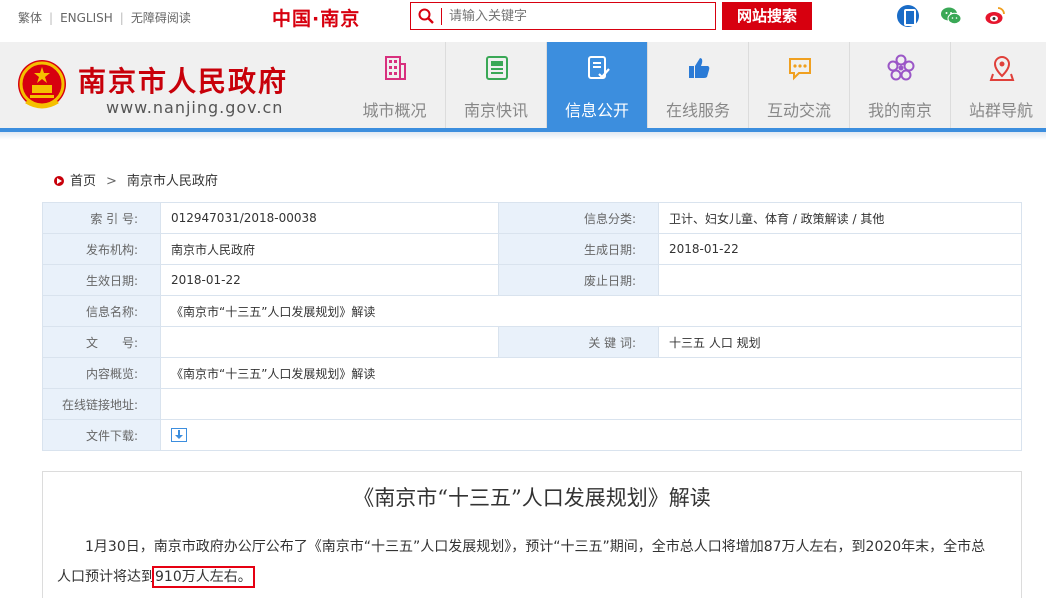 The image size is (1046, 598). Describe the element at coordinates (591, 435) in the screenshot. I see `file-download-cell` at that location.